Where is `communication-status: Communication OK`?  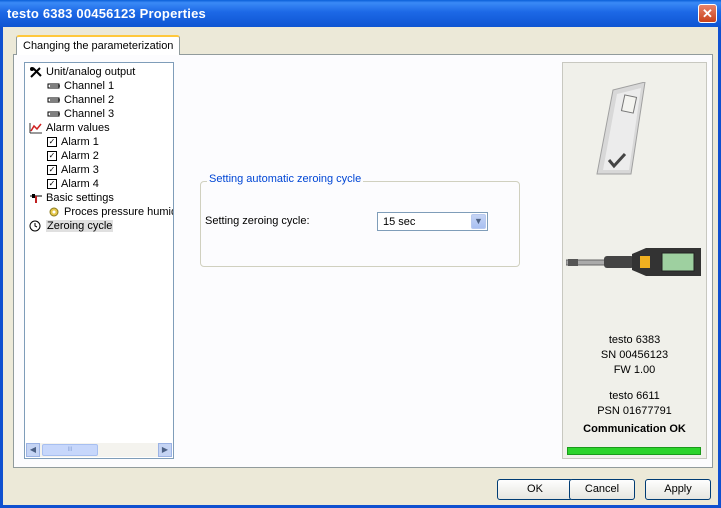 communication-status: Communication OK is located at coordinates (634, 429).